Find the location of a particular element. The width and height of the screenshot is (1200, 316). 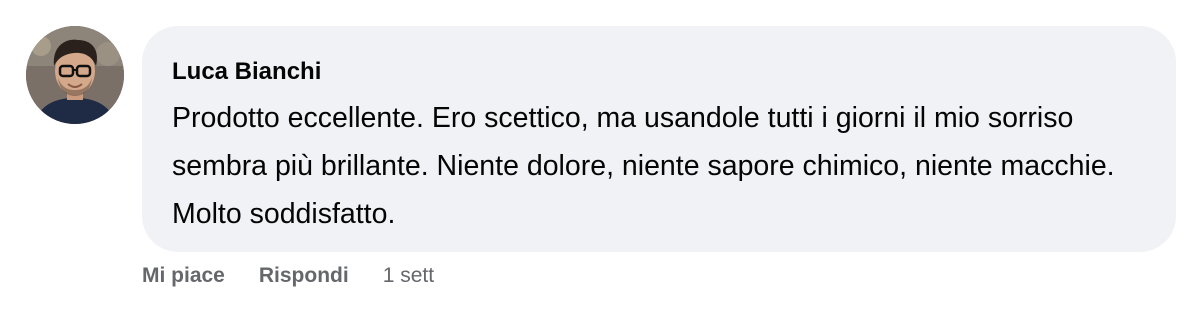

avatar is located at coordinates (75, 75).